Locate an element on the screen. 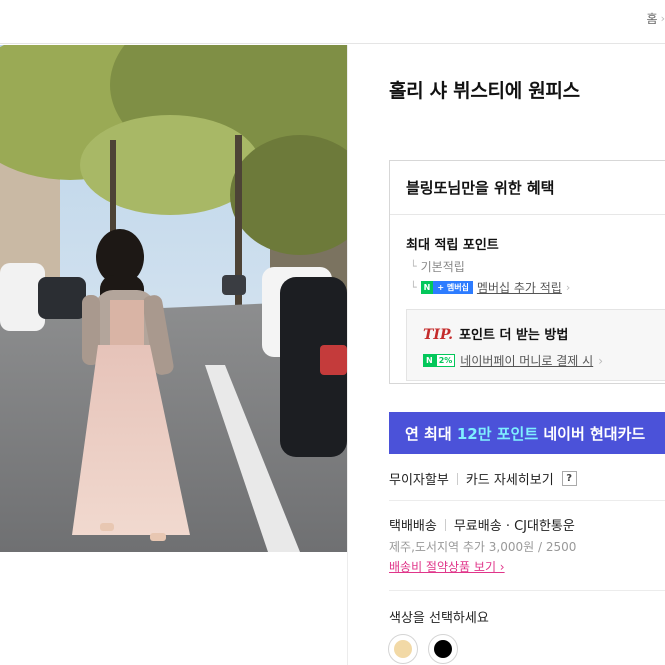 The width and height of the screenshot is (665, 665). color-swatch-black is located at coordinates (443, 649).